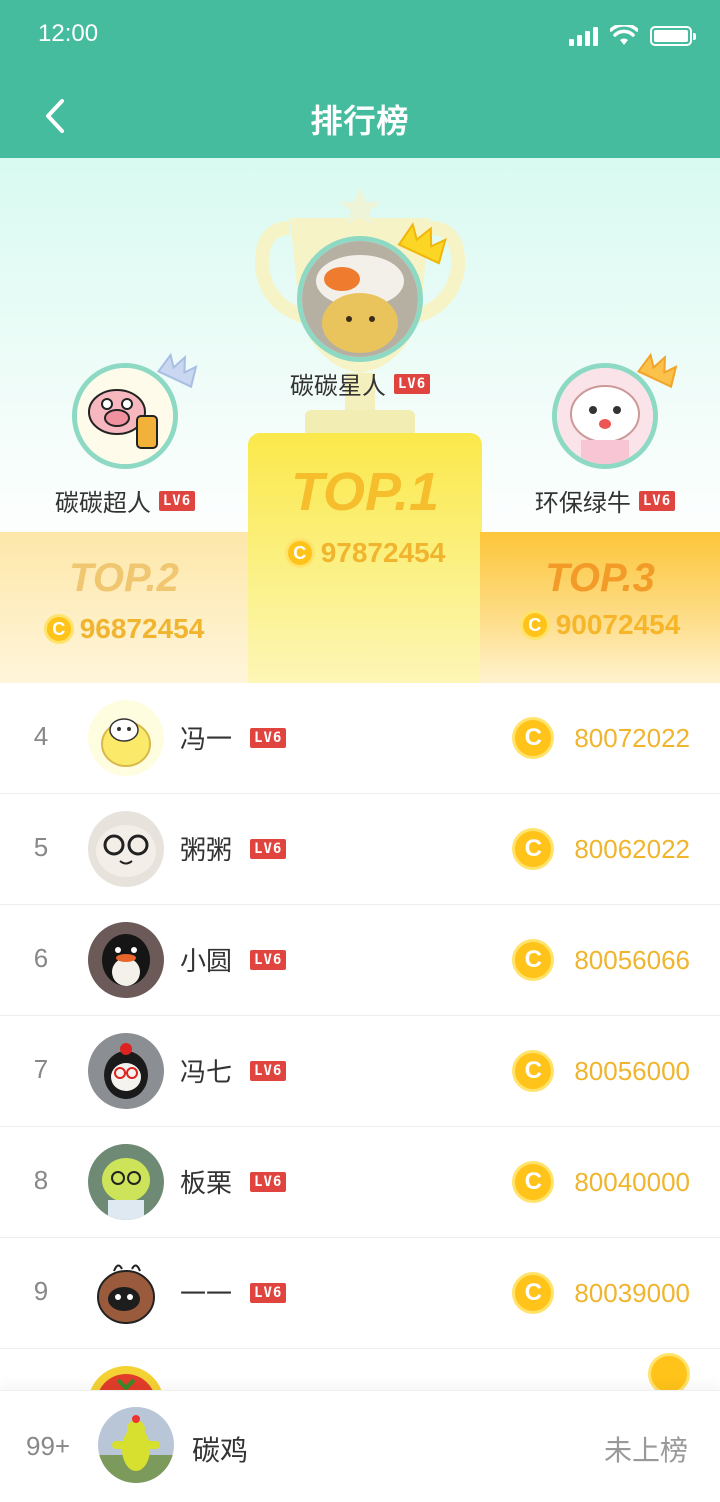 The height and width of the screenshot is (1502, 720). Describe the element at coordinates (360, 35) in the screenshot. I see `status-bar: 12:00` at that location.